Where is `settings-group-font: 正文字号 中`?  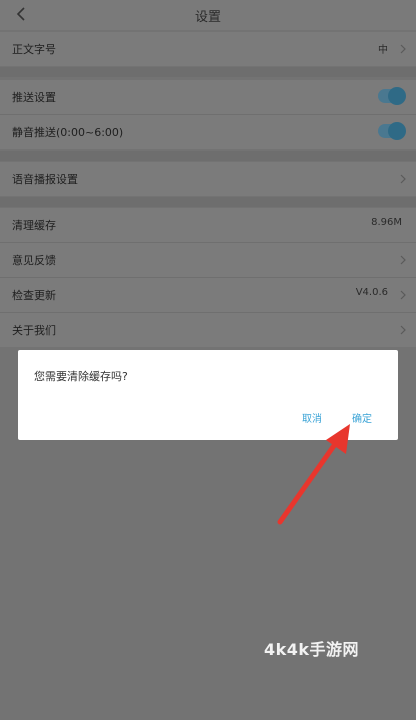 settings-group-font: 正文字号 中 is located at coordinates (208, 49).